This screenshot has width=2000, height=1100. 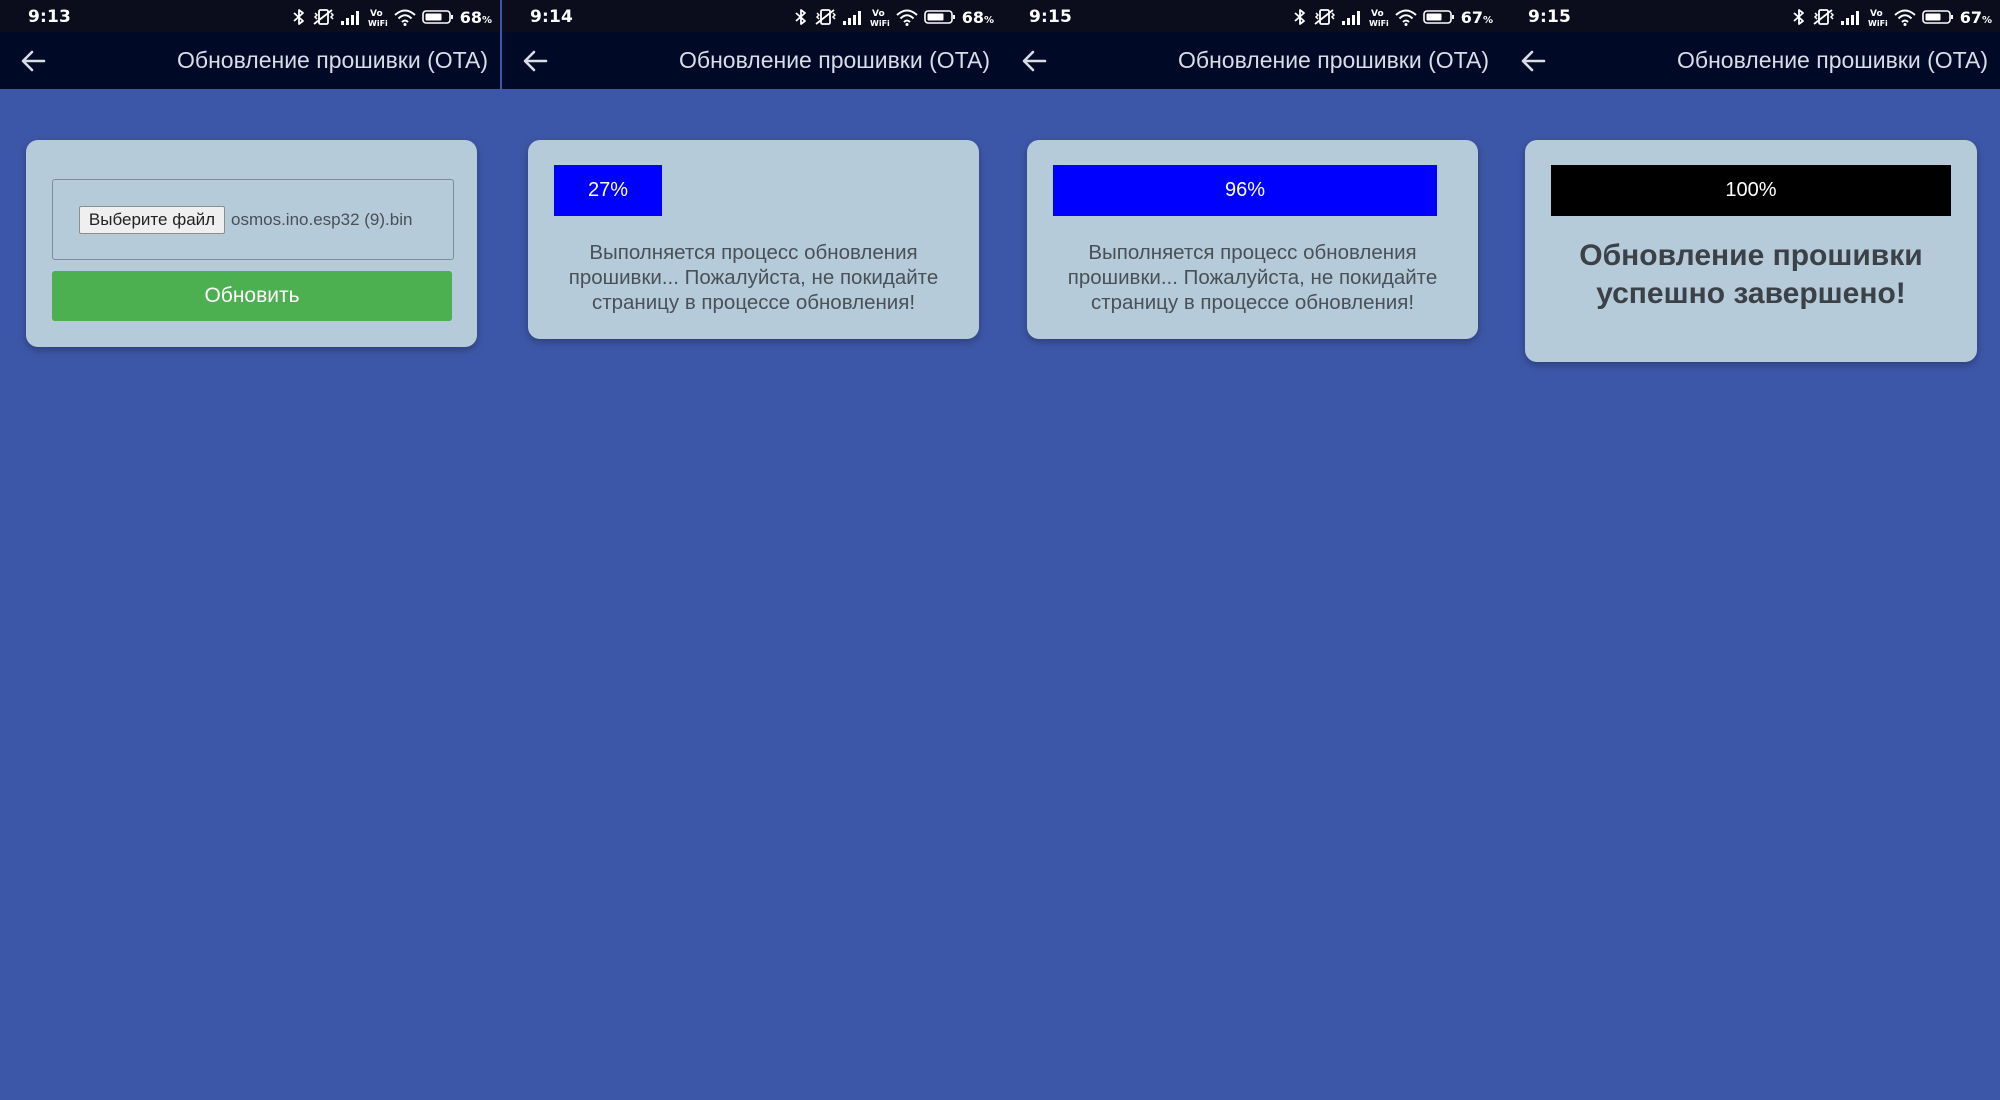 I want to click on file-input: Выберите файл osmos.ino.esp32 (9).bin, so click(x=253, y=219).